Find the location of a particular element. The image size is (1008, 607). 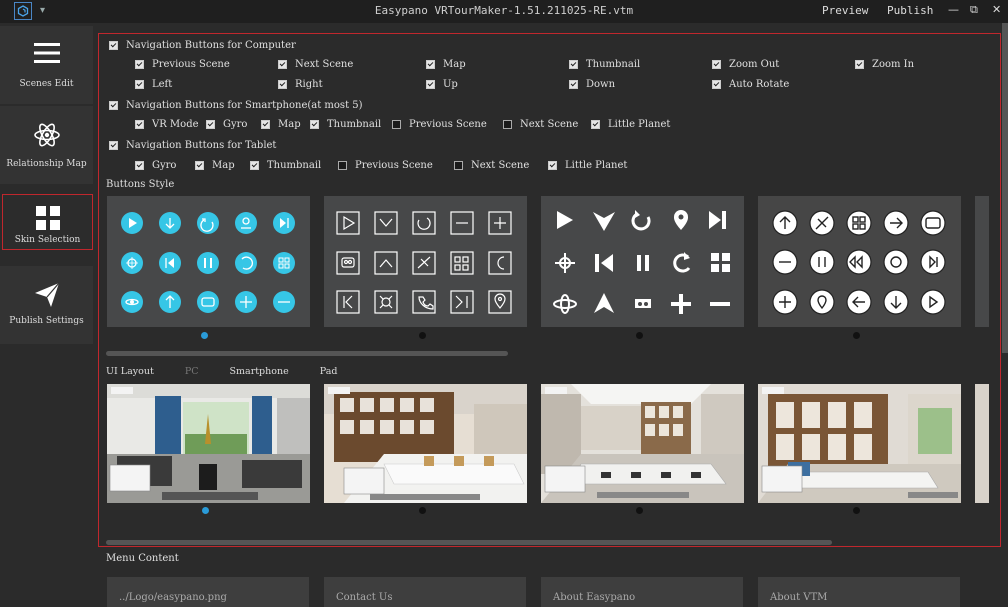

sidebar-item-relationship-map: Relationship Map is located at coordinates (46, 145).